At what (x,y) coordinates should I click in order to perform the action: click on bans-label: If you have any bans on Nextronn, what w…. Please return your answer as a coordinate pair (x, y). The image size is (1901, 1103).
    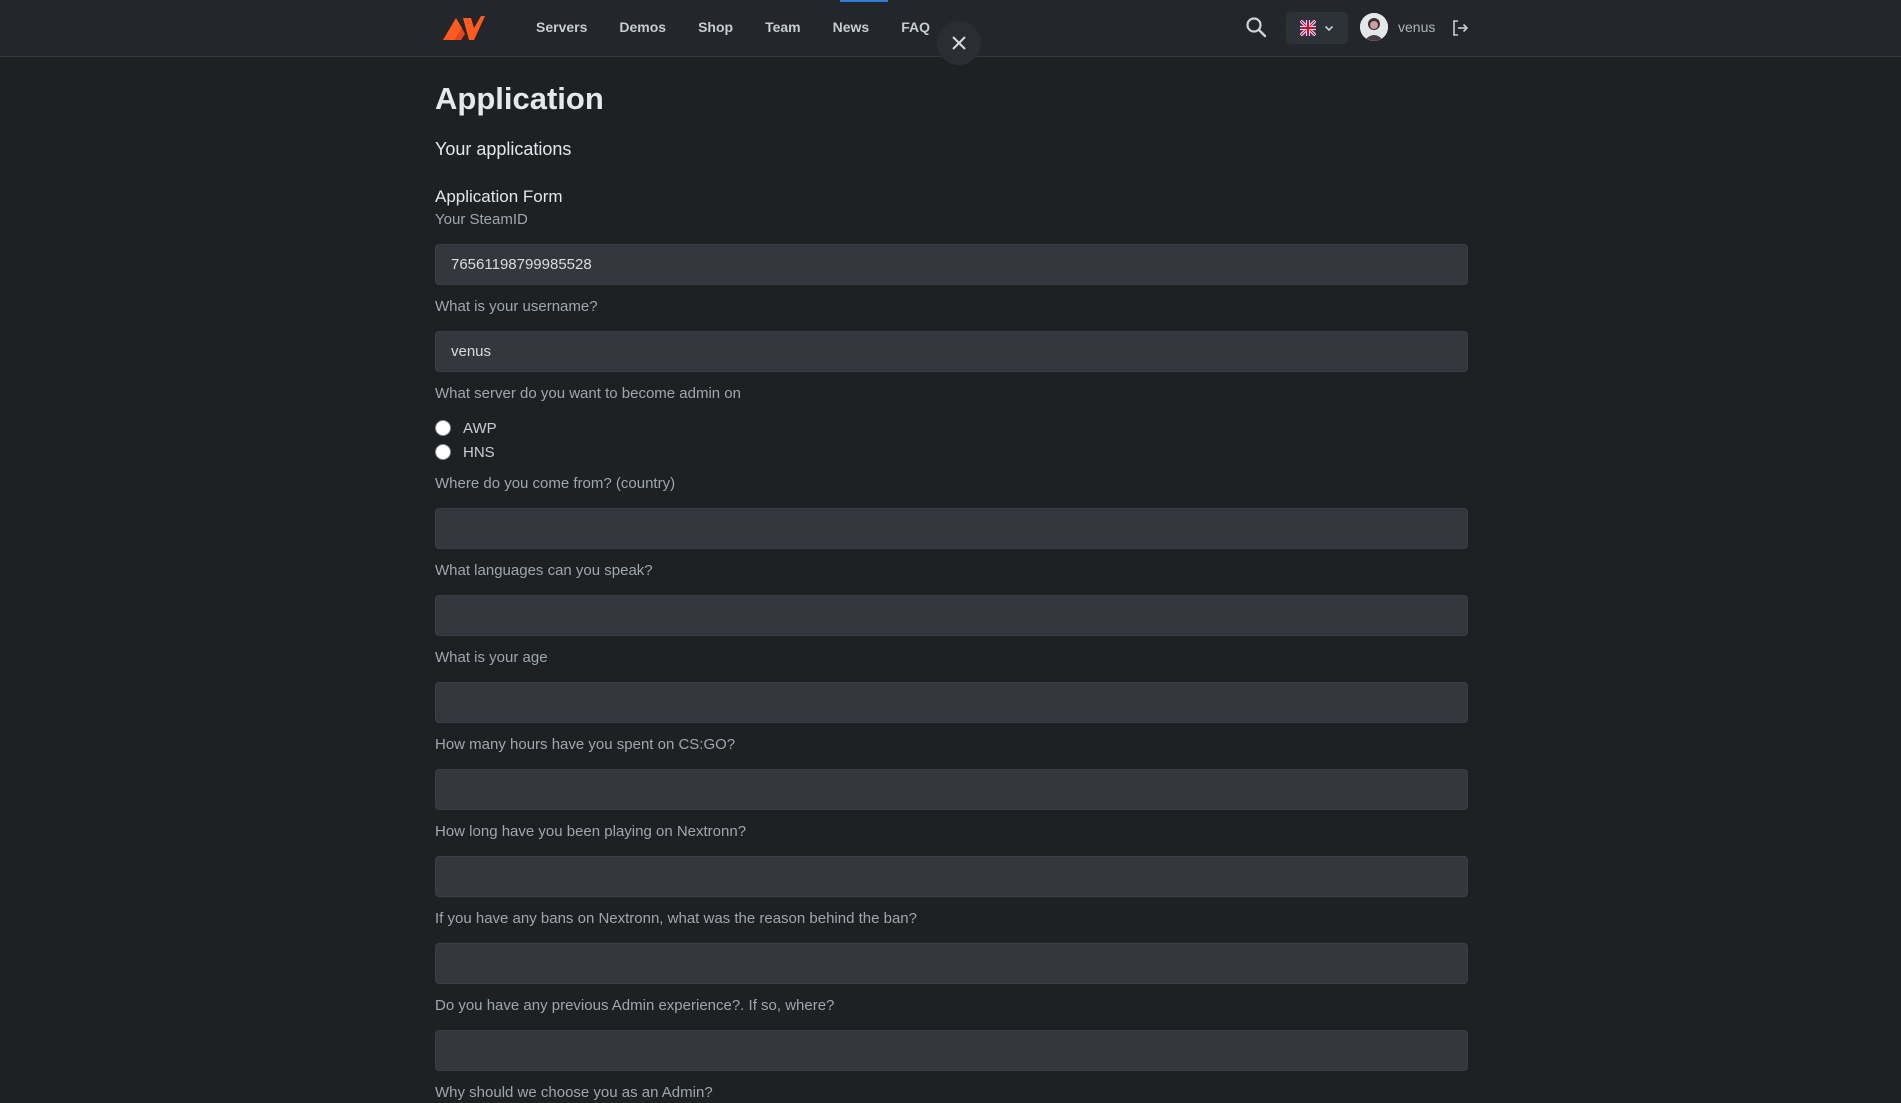
    Looking at the image, I should click on (676, 918).